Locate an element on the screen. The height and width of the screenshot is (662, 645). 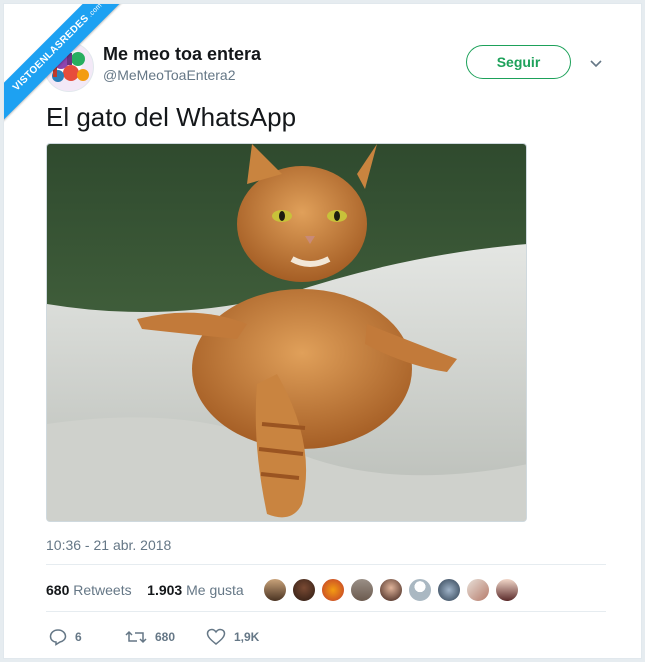
retweets-count: 680 is located at coordinates (58, 590).